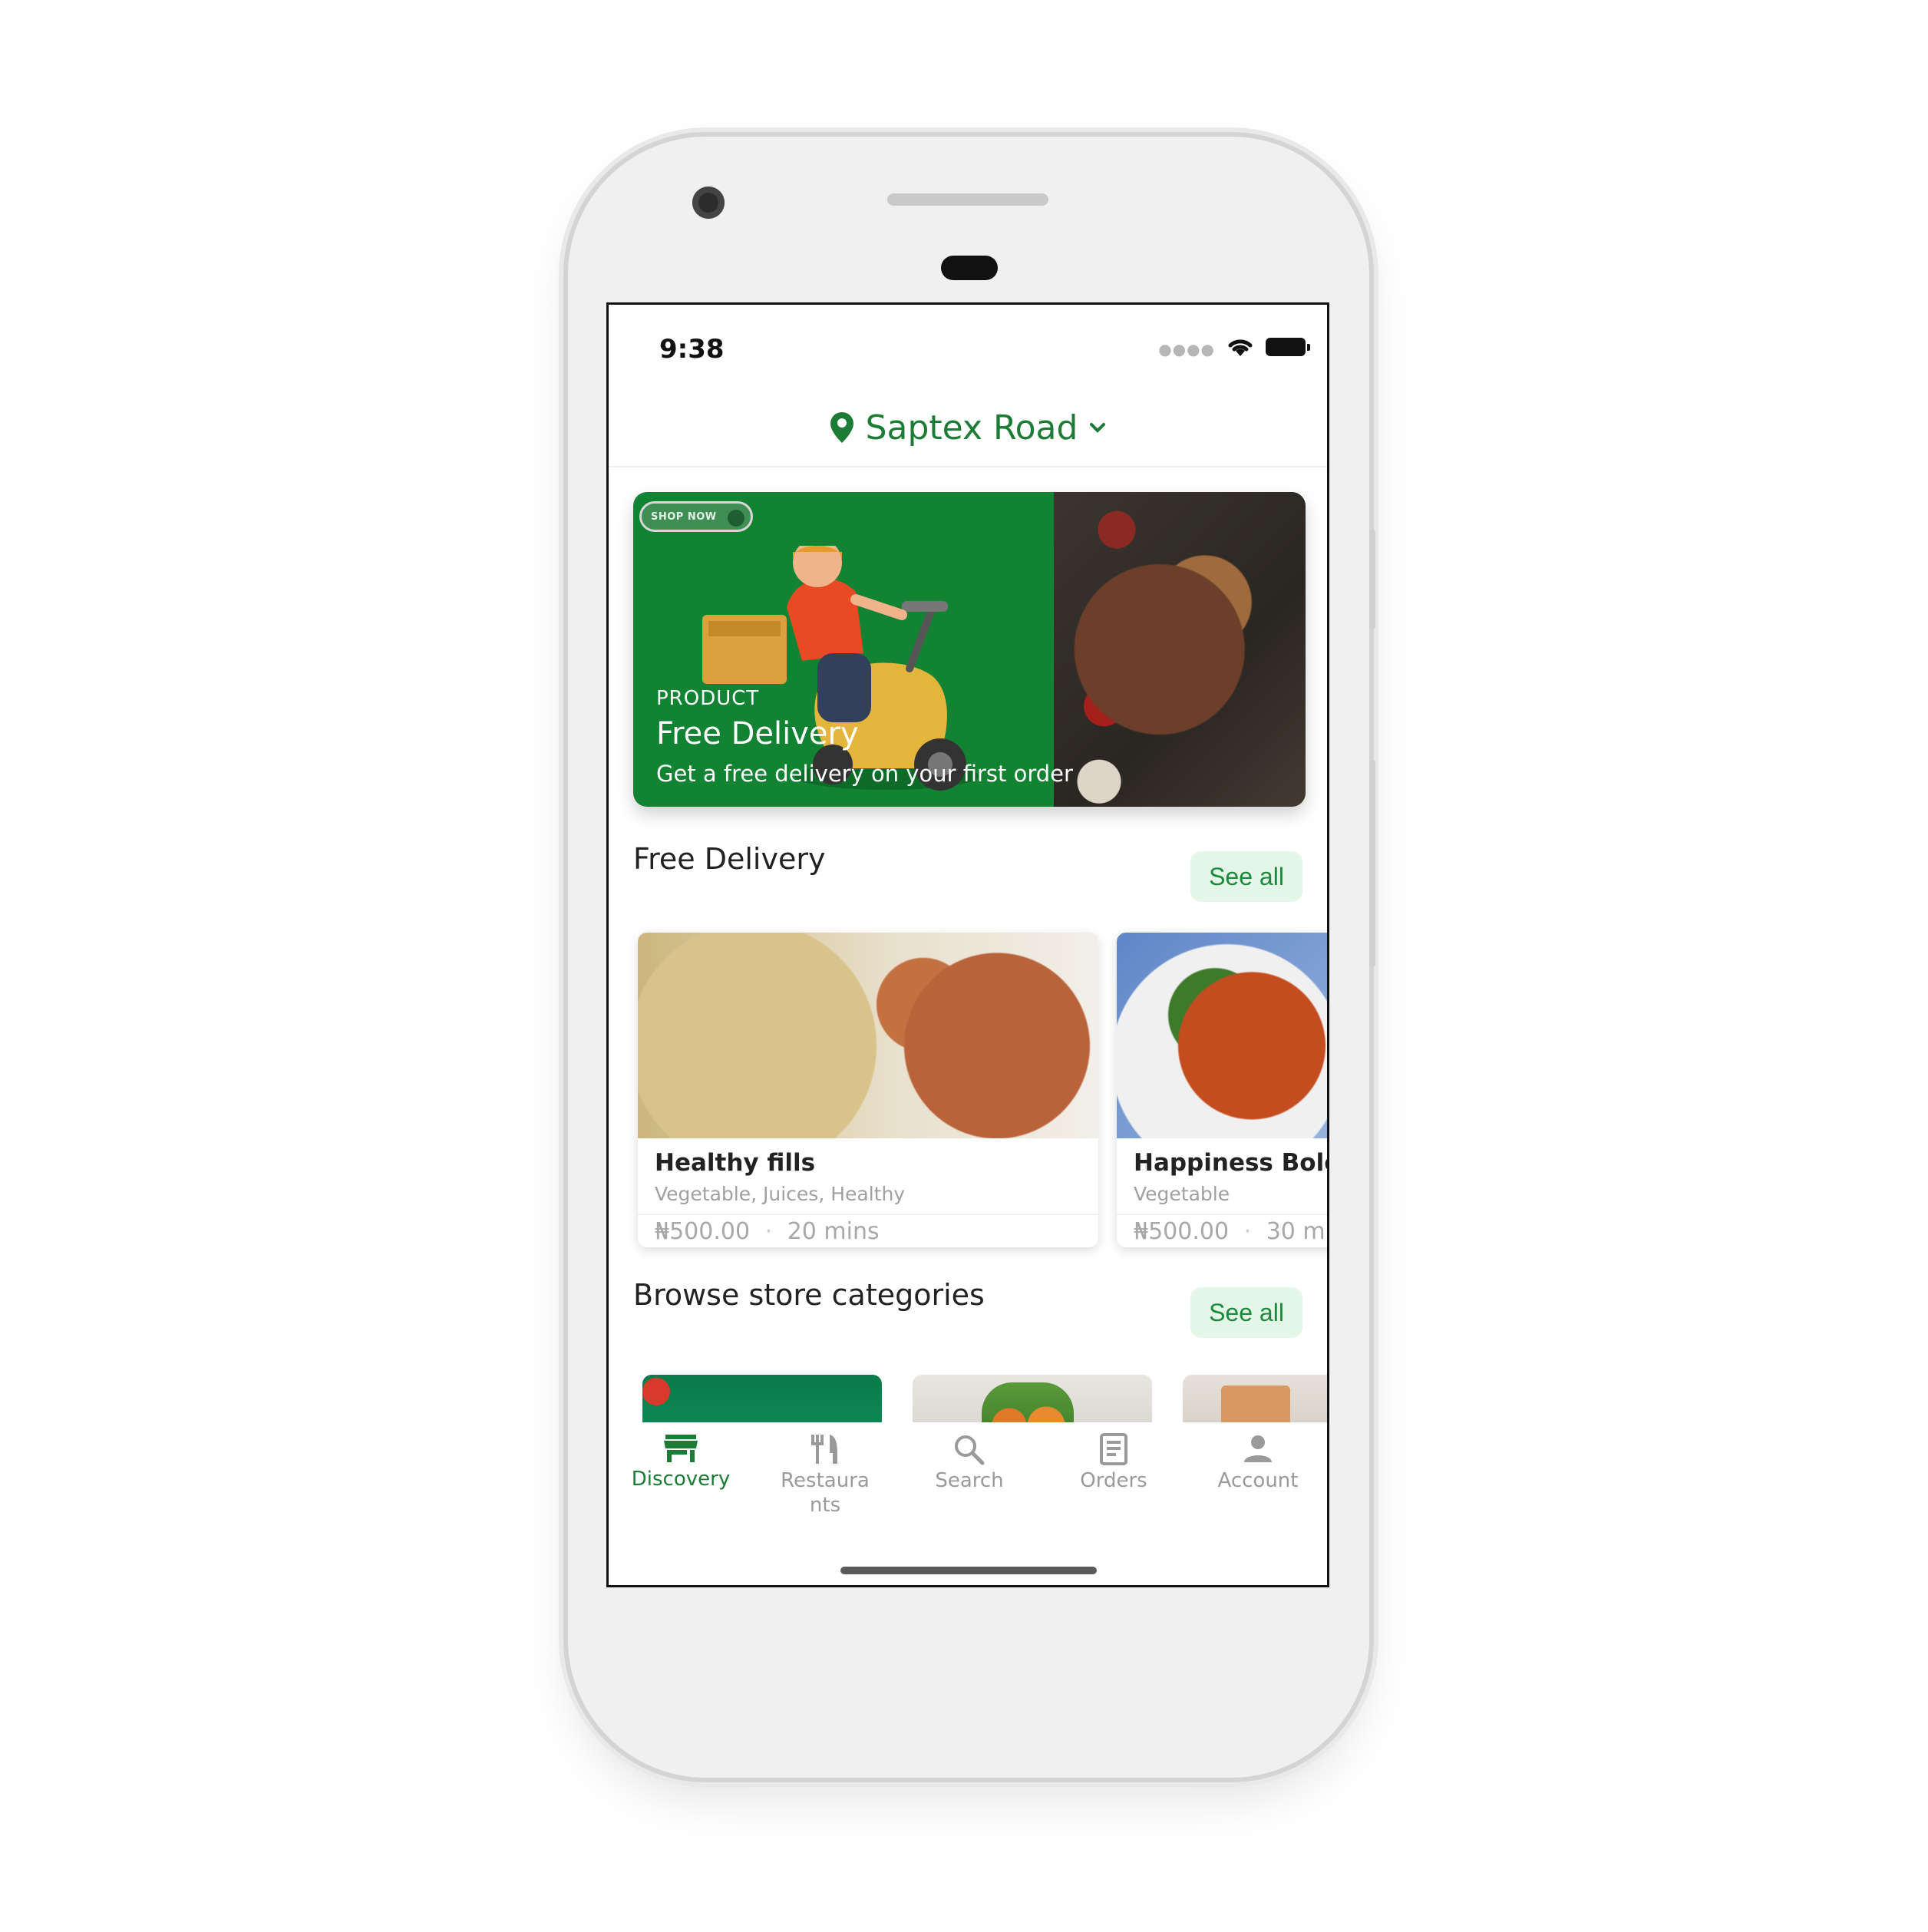  I want to click on front-camera, so click(708, 203).